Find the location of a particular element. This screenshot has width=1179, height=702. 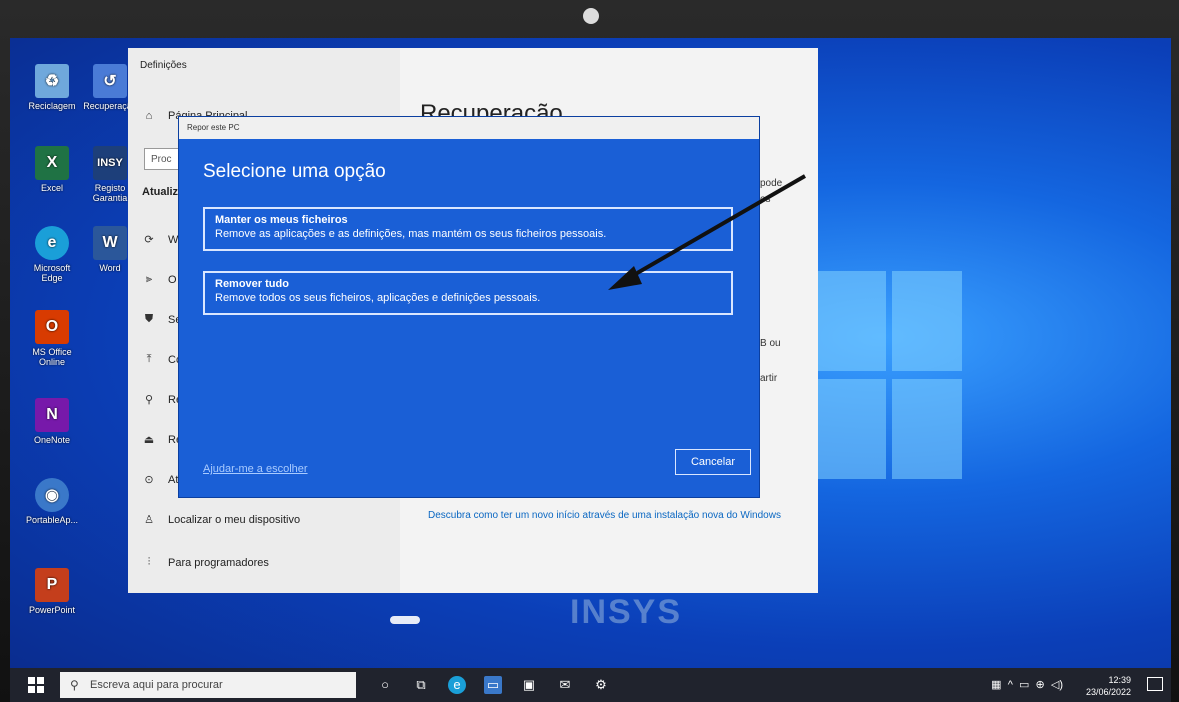

volume-icon: ◁) is located at coordinates (1057, 685).